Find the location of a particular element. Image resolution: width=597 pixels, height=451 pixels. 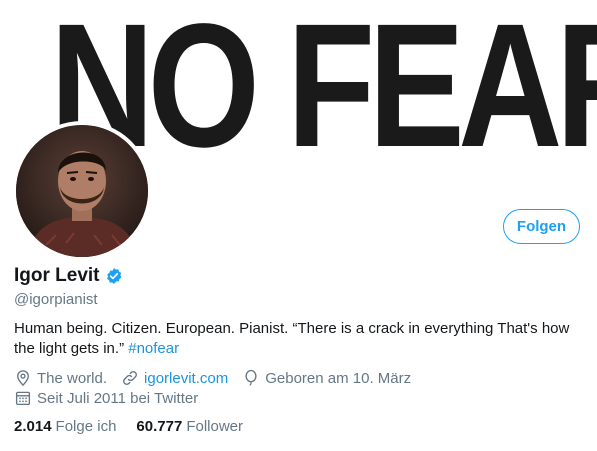

bio-hashtag-link: #nofear is located at coordinates (153, 348).